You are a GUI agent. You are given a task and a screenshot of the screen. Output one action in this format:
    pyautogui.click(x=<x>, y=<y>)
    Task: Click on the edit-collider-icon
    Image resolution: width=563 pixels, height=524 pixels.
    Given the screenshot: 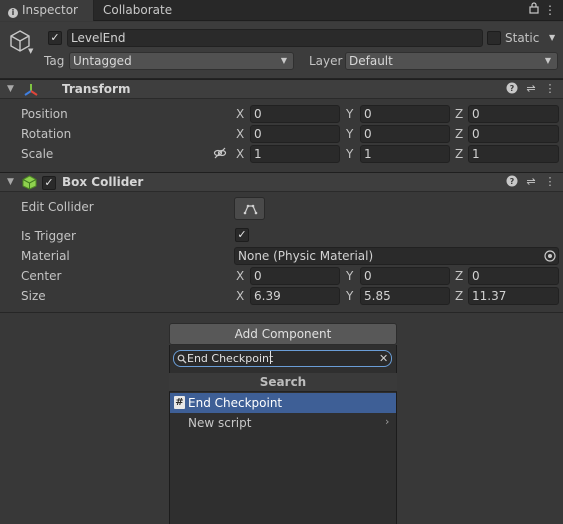 What is the action you would take?
    pyautogui.click(x=250, y=209)
    